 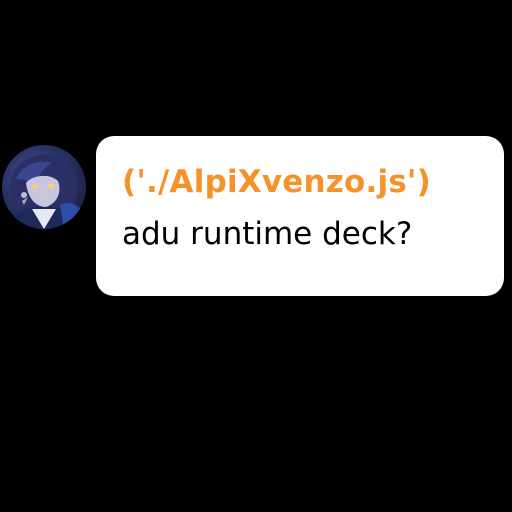 I want to click on user-avatar, so click(x=44, y=187).